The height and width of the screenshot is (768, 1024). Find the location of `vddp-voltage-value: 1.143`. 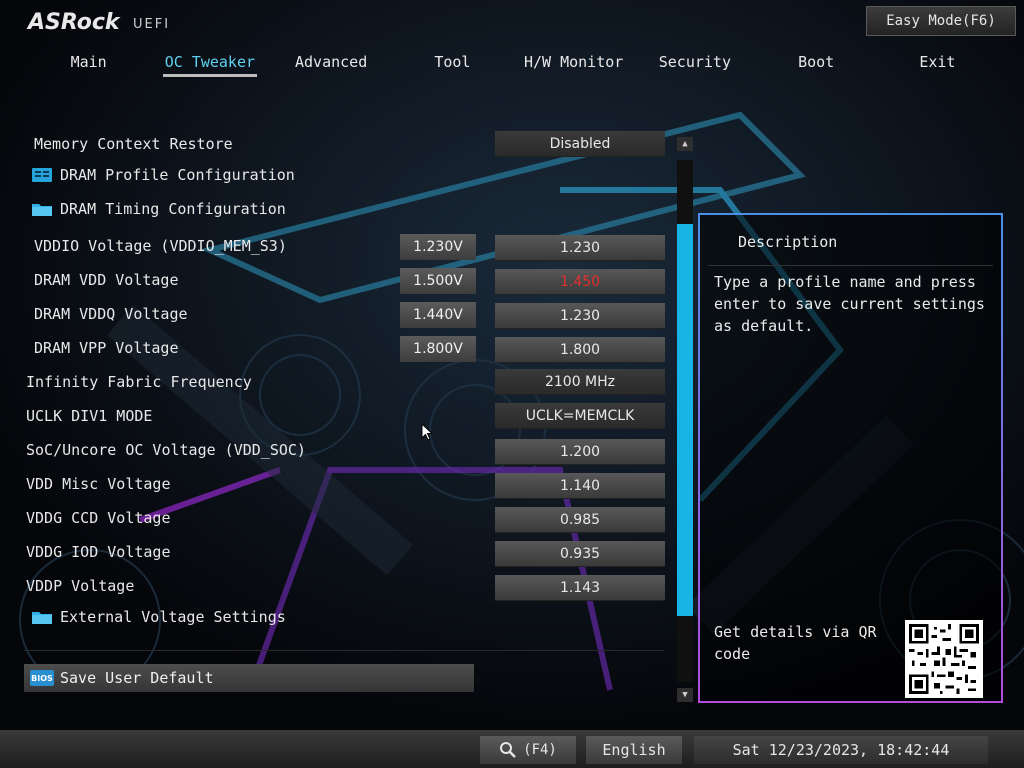

vddp-voltage-value: 1.143 is located at coordinates (580, 588).